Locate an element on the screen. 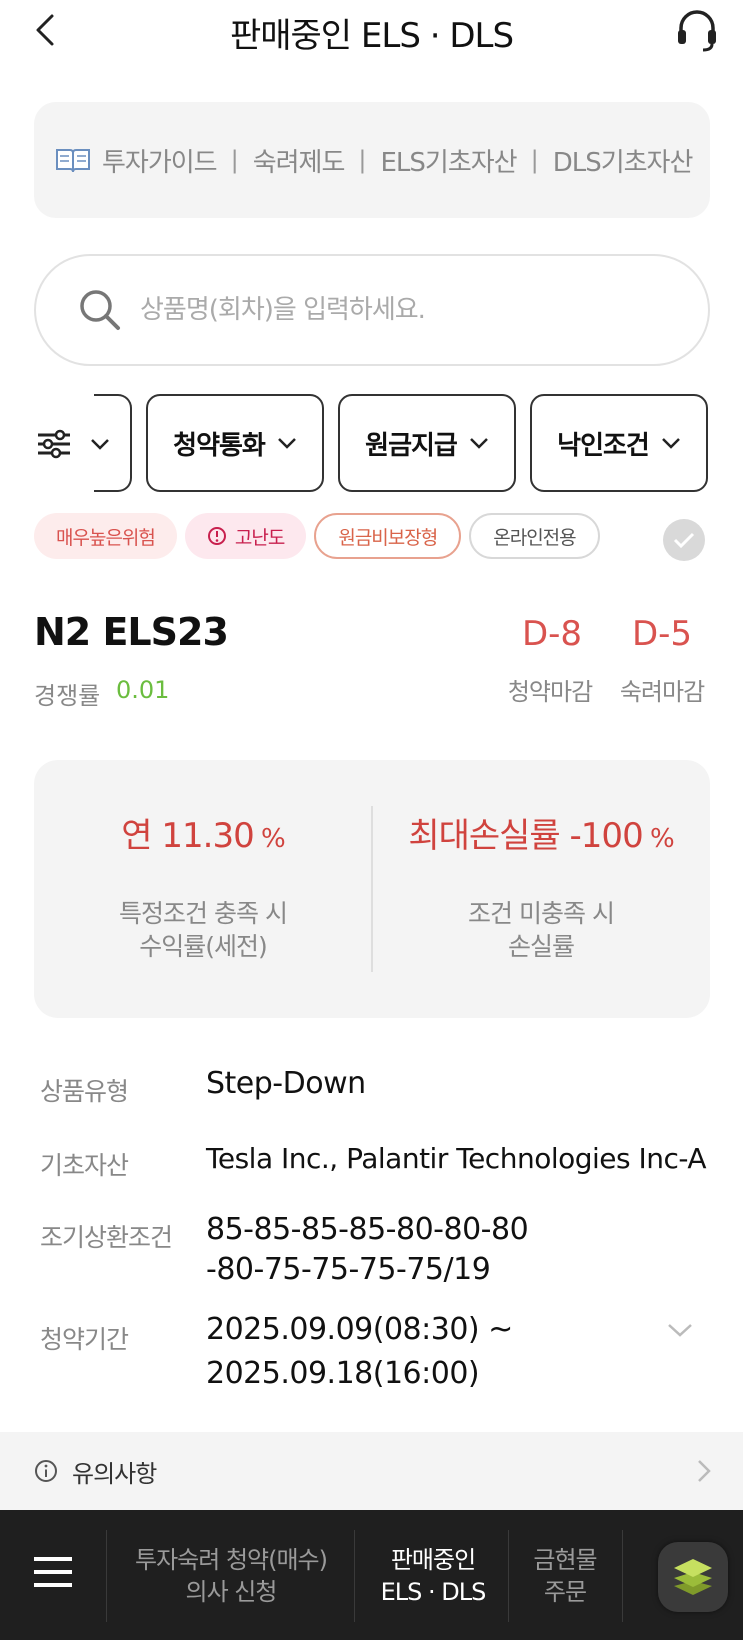  book-icon is located at coordinates (73, 161).